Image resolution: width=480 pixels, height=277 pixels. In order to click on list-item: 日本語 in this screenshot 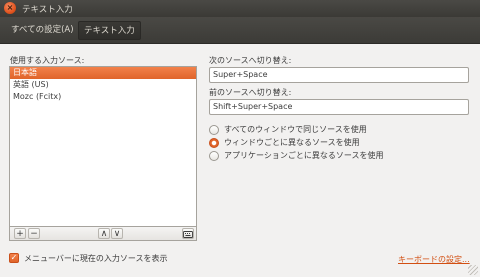, I will do `click(103, 73)`.